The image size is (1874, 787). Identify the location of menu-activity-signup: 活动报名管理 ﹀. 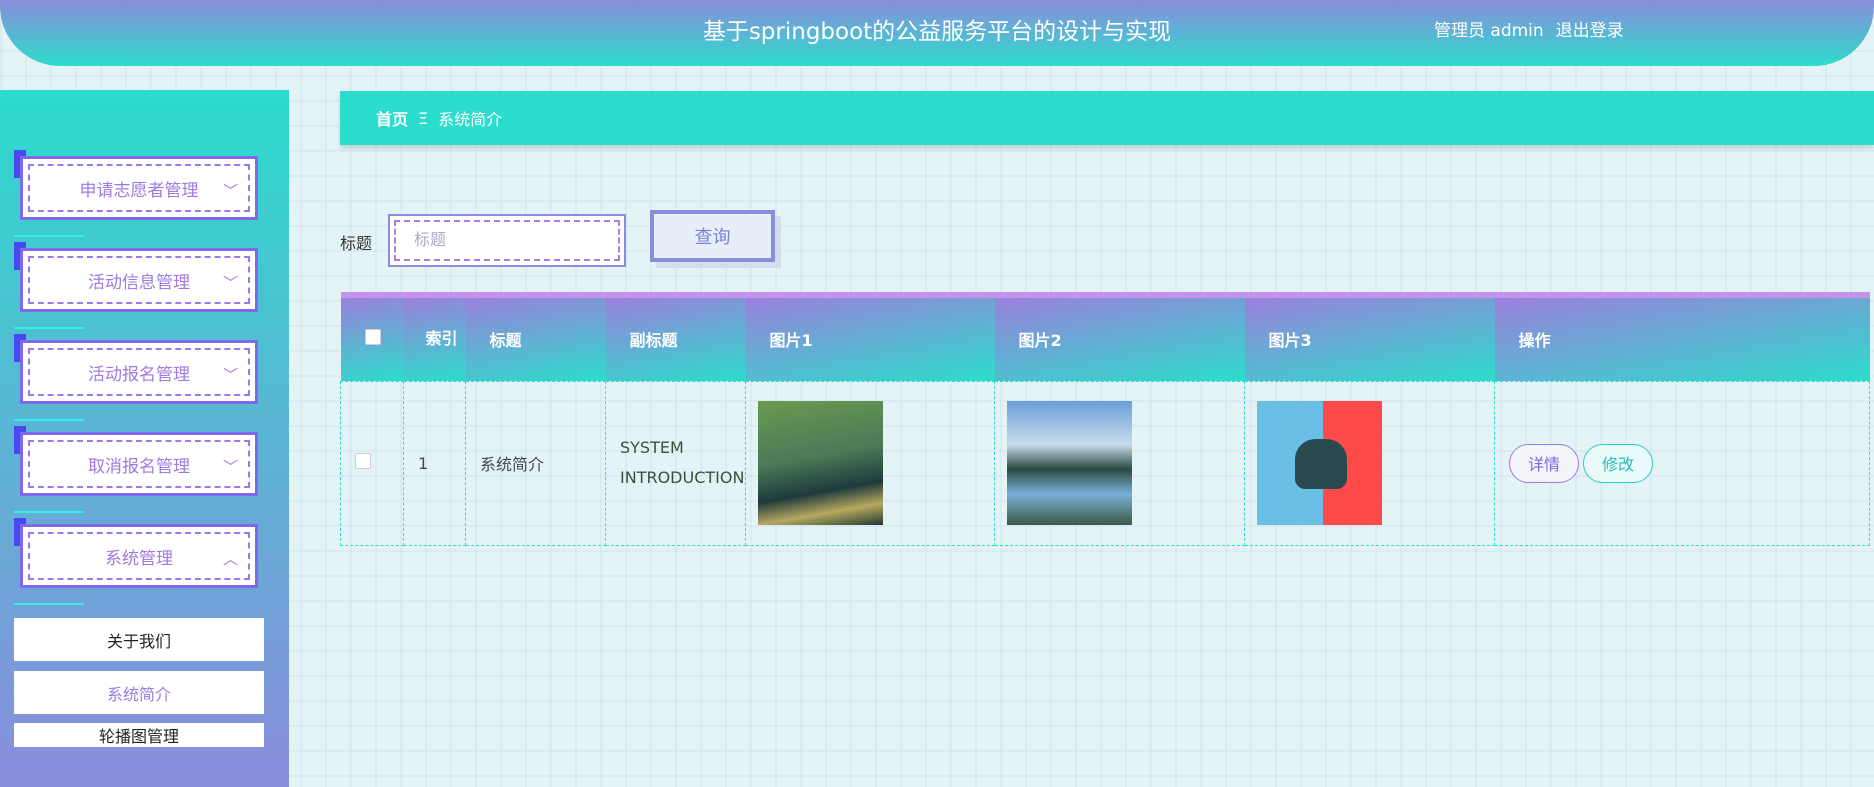
(139, 377).